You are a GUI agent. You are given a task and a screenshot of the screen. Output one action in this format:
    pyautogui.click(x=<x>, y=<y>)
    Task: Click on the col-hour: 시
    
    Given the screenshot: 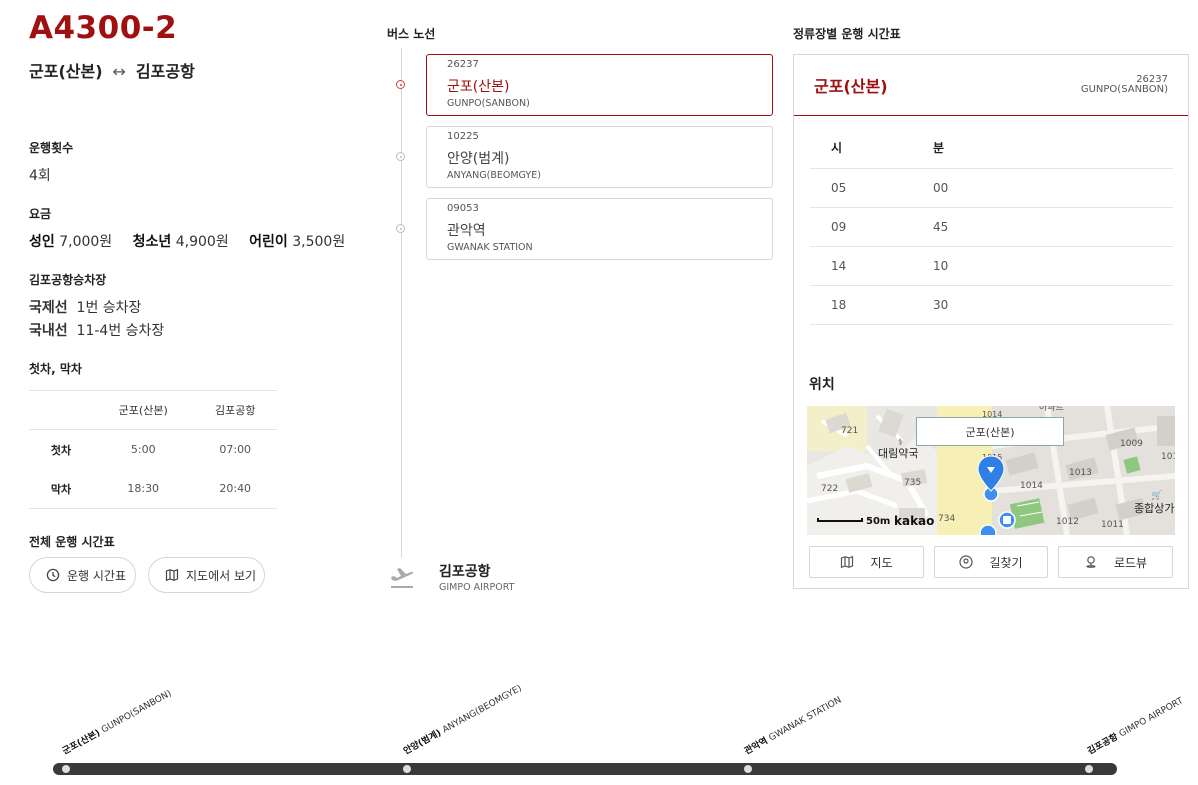 What is the action you would take?
    pyautogui.click(x=871, y=147)
    